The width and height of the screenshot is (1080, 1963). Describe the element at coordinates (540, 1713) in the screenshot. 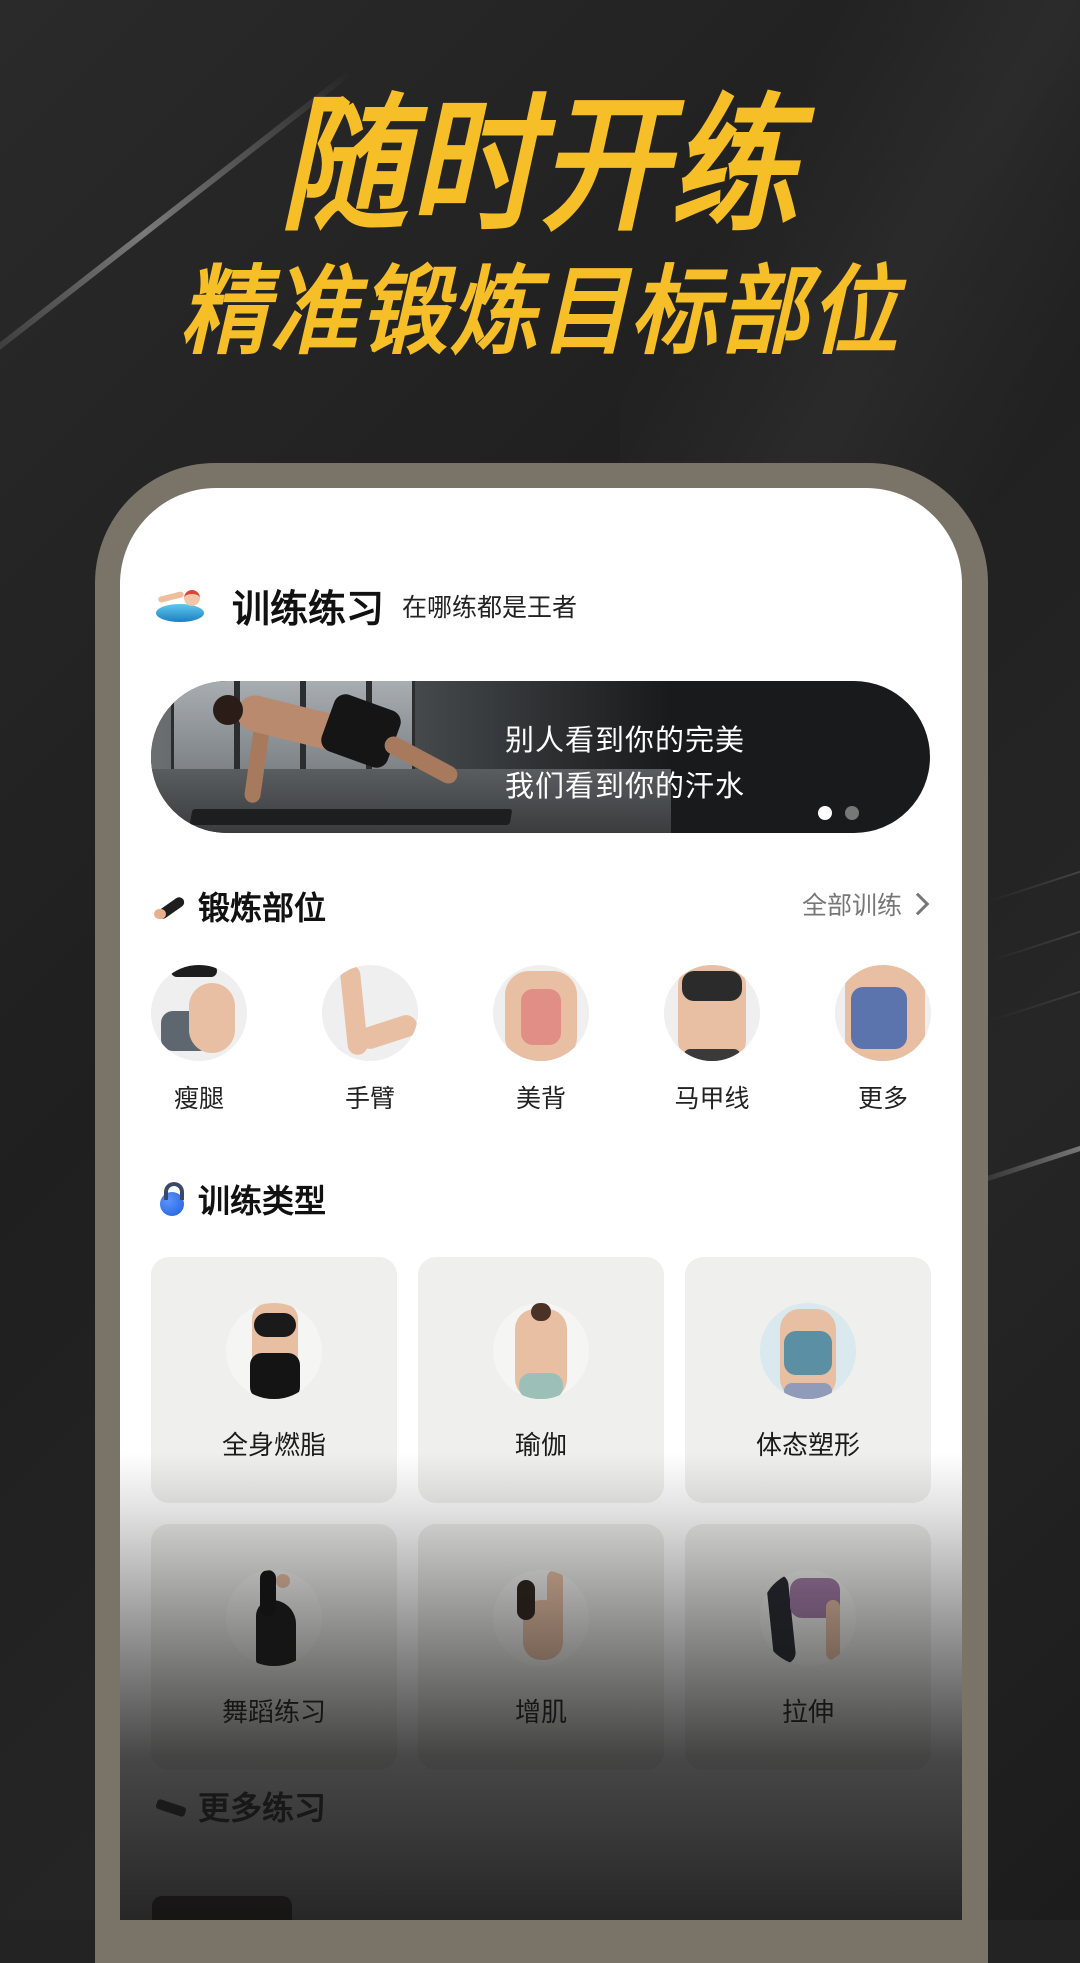

I see `training-type-label: 增肌` at that location.